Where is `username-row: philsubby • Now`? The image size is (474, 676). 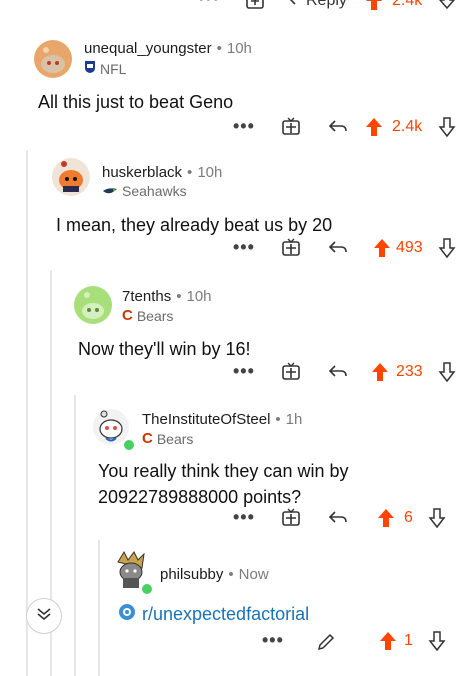 username-row: philsubby • Now is located at coordinates (214, 574).